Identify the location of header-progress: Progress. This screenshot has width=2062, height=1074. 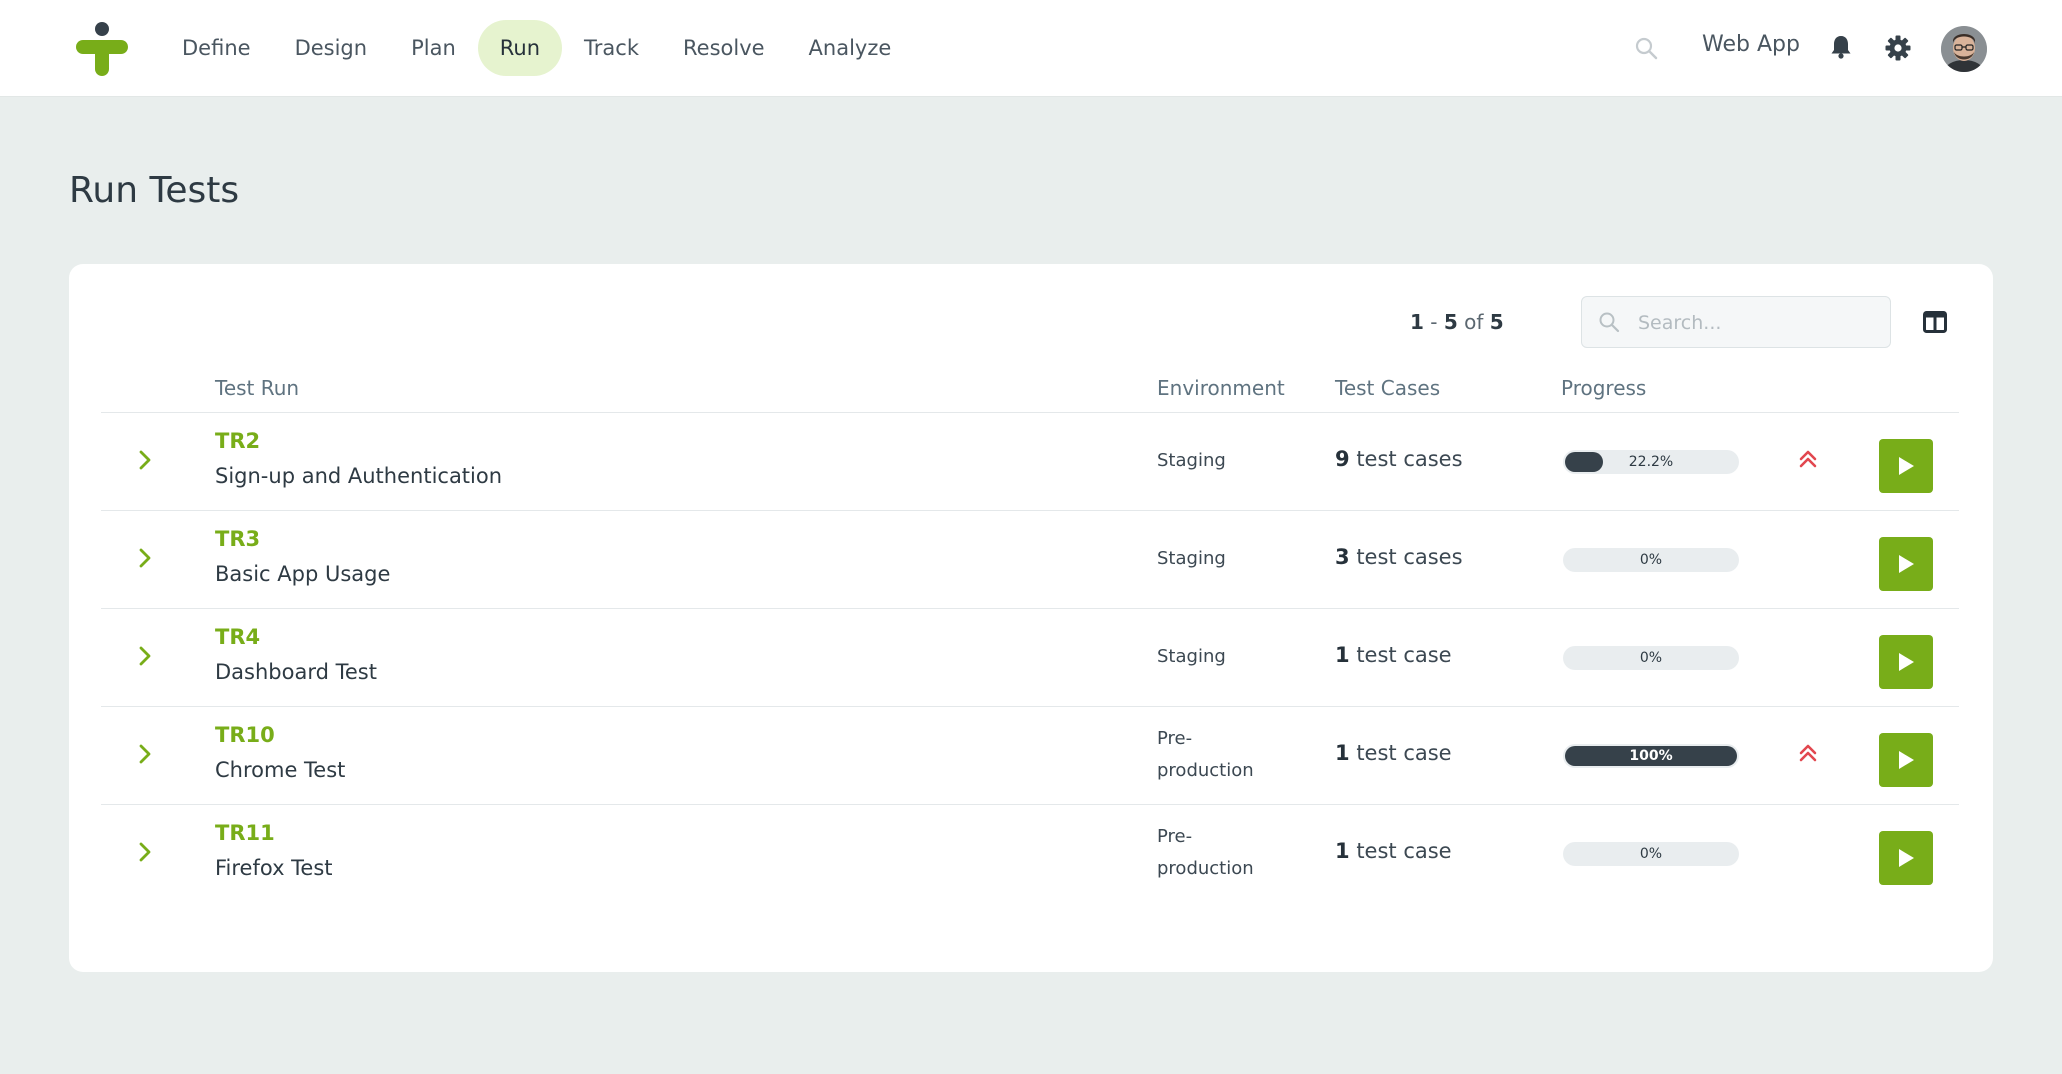
(1603, 388).